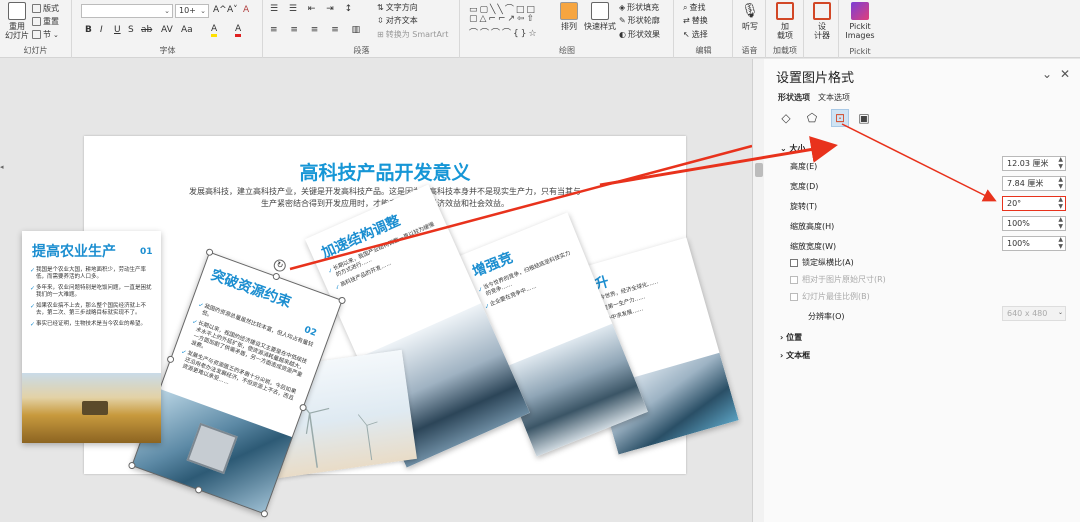  Describe the element at coordinates (146, 30) in the screenshot. I see `strikethrough-button: ab` at that location.